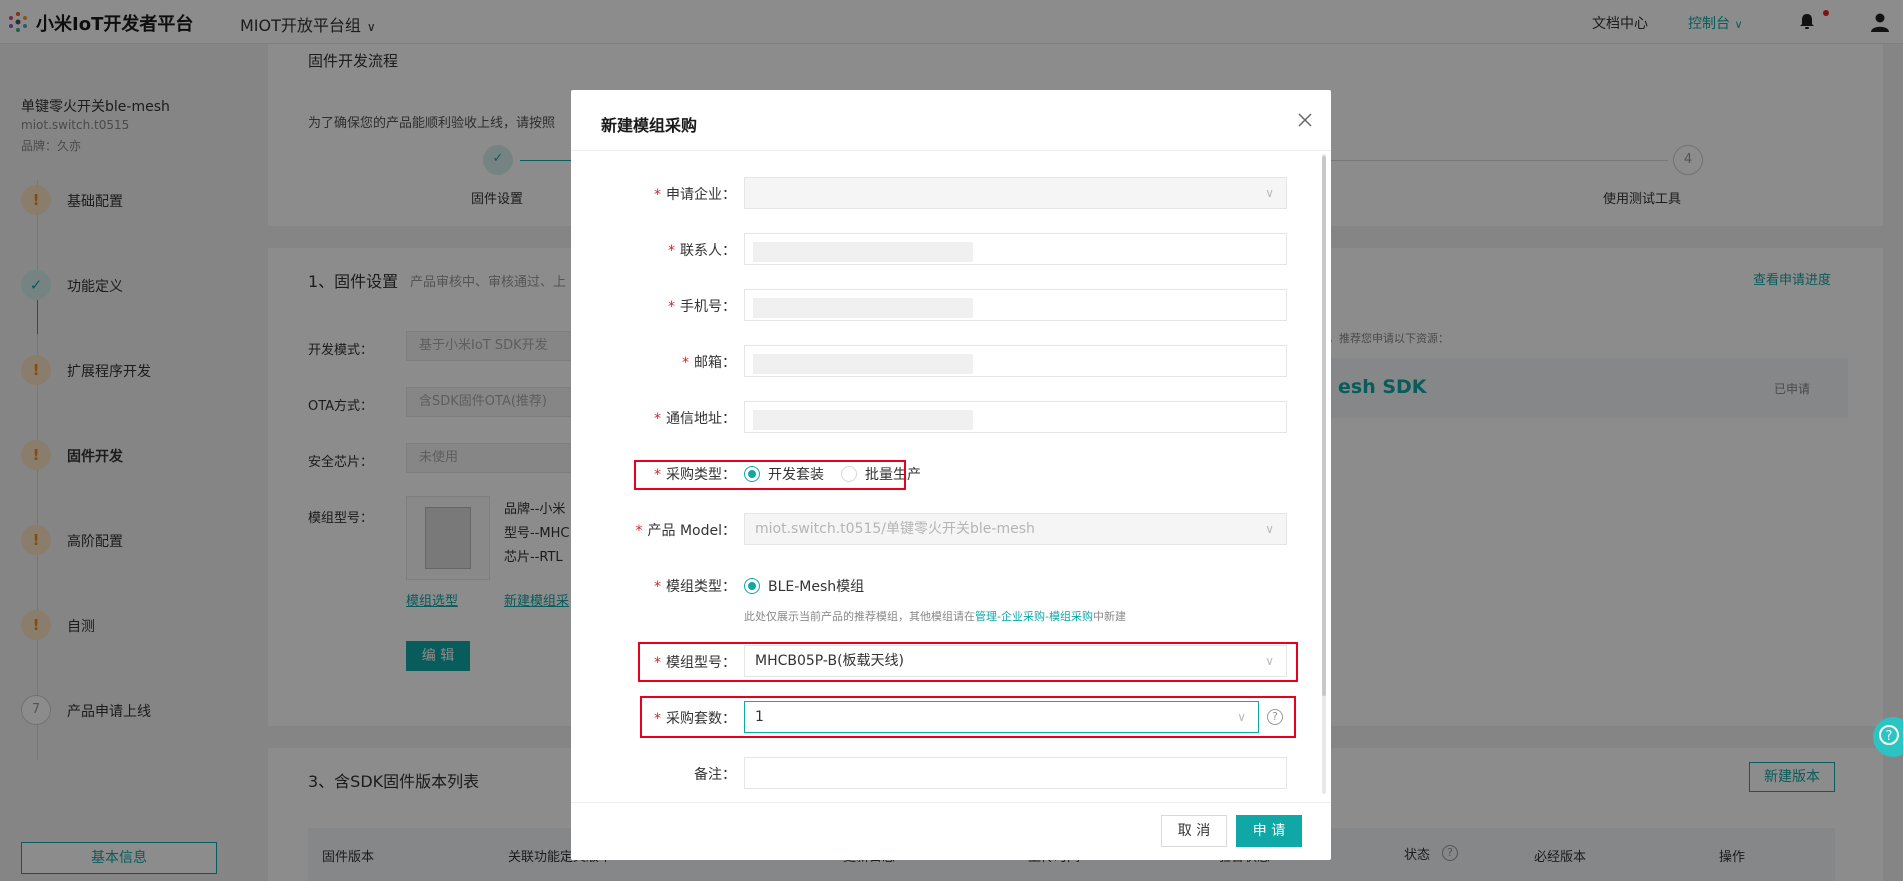 Image resolution: width=1903 pixels, height=881 pixels. Describe the element at coordinates (1015, 305) in the screenshot. I see `phone-field` at that location.